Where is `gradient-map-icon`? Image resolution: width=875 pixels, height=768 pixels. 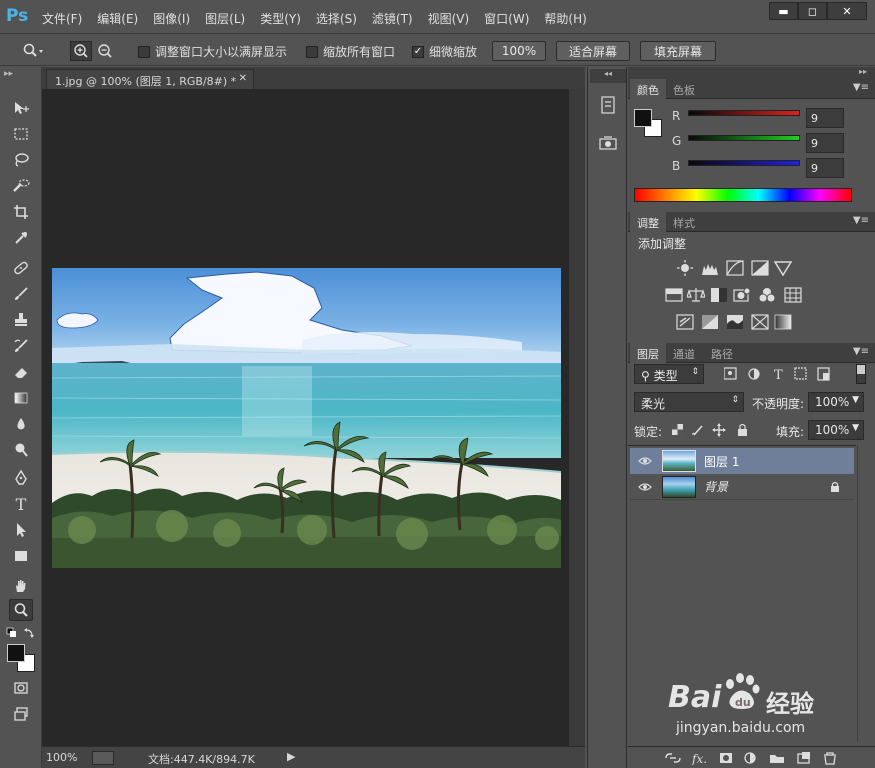
gradient-map-icon is located at coordinates (783, 322).